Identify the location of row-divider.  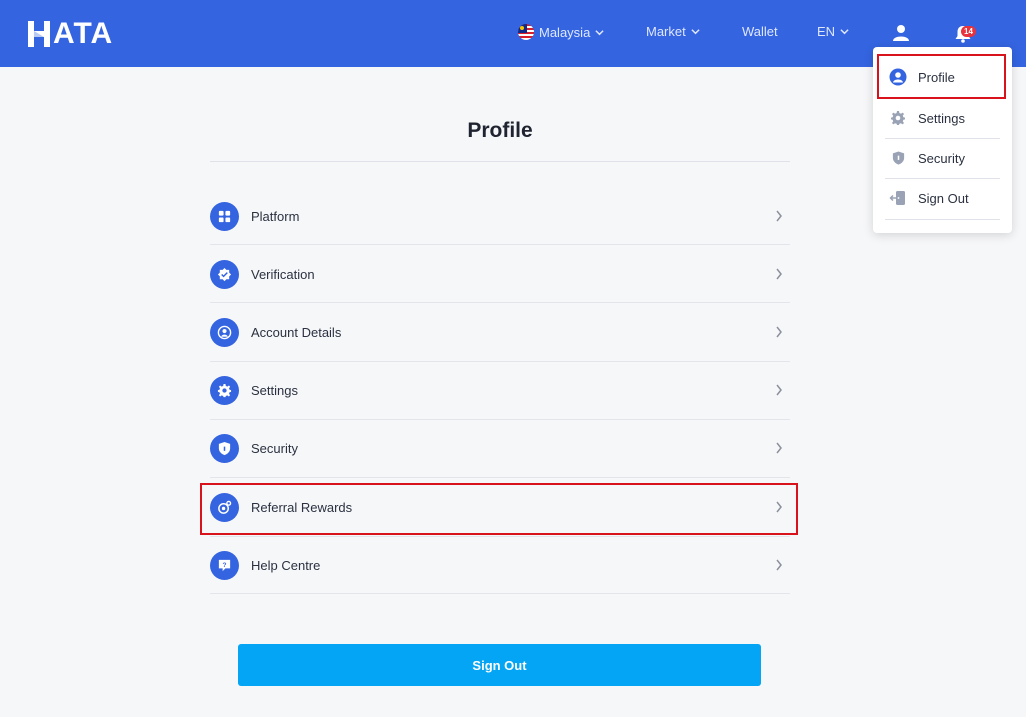
(500, 593).